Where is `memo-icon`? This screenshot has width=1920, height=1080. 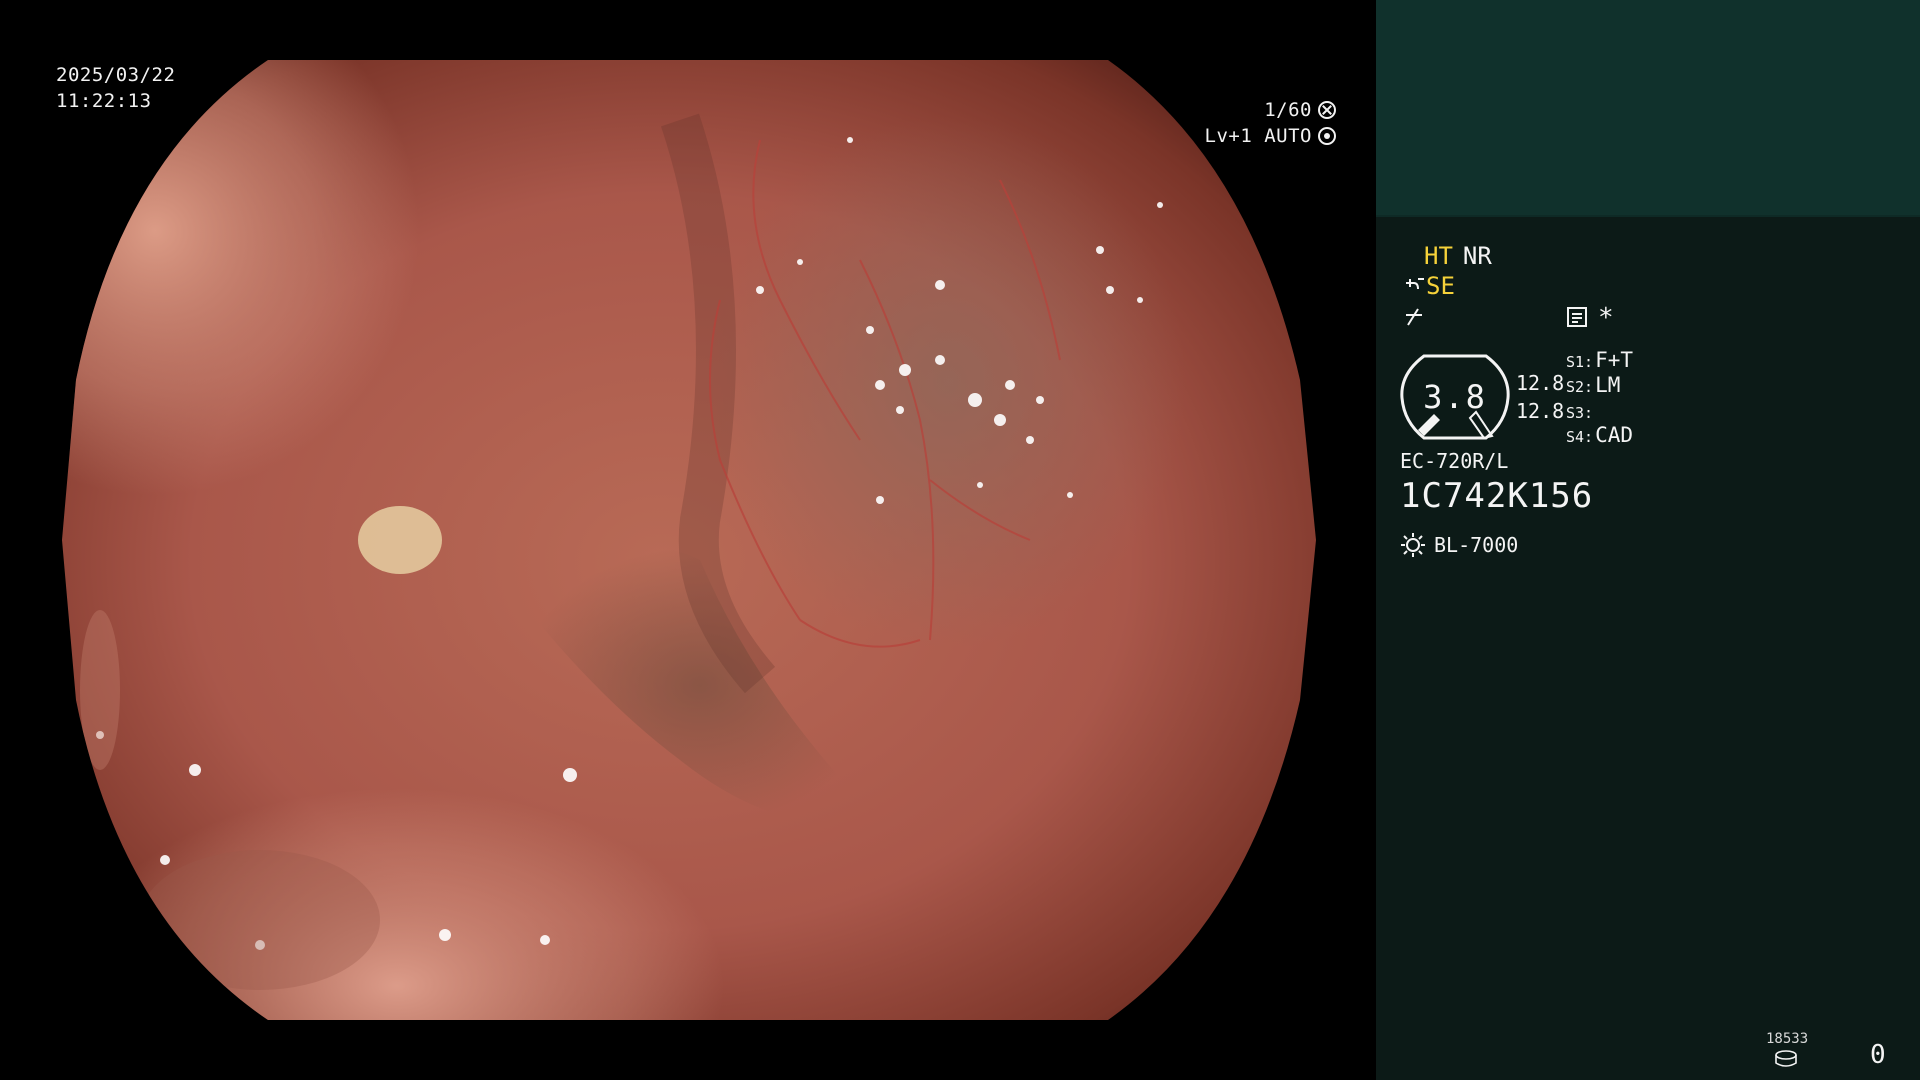 memo-icon is located at coordinates (1577, 317).